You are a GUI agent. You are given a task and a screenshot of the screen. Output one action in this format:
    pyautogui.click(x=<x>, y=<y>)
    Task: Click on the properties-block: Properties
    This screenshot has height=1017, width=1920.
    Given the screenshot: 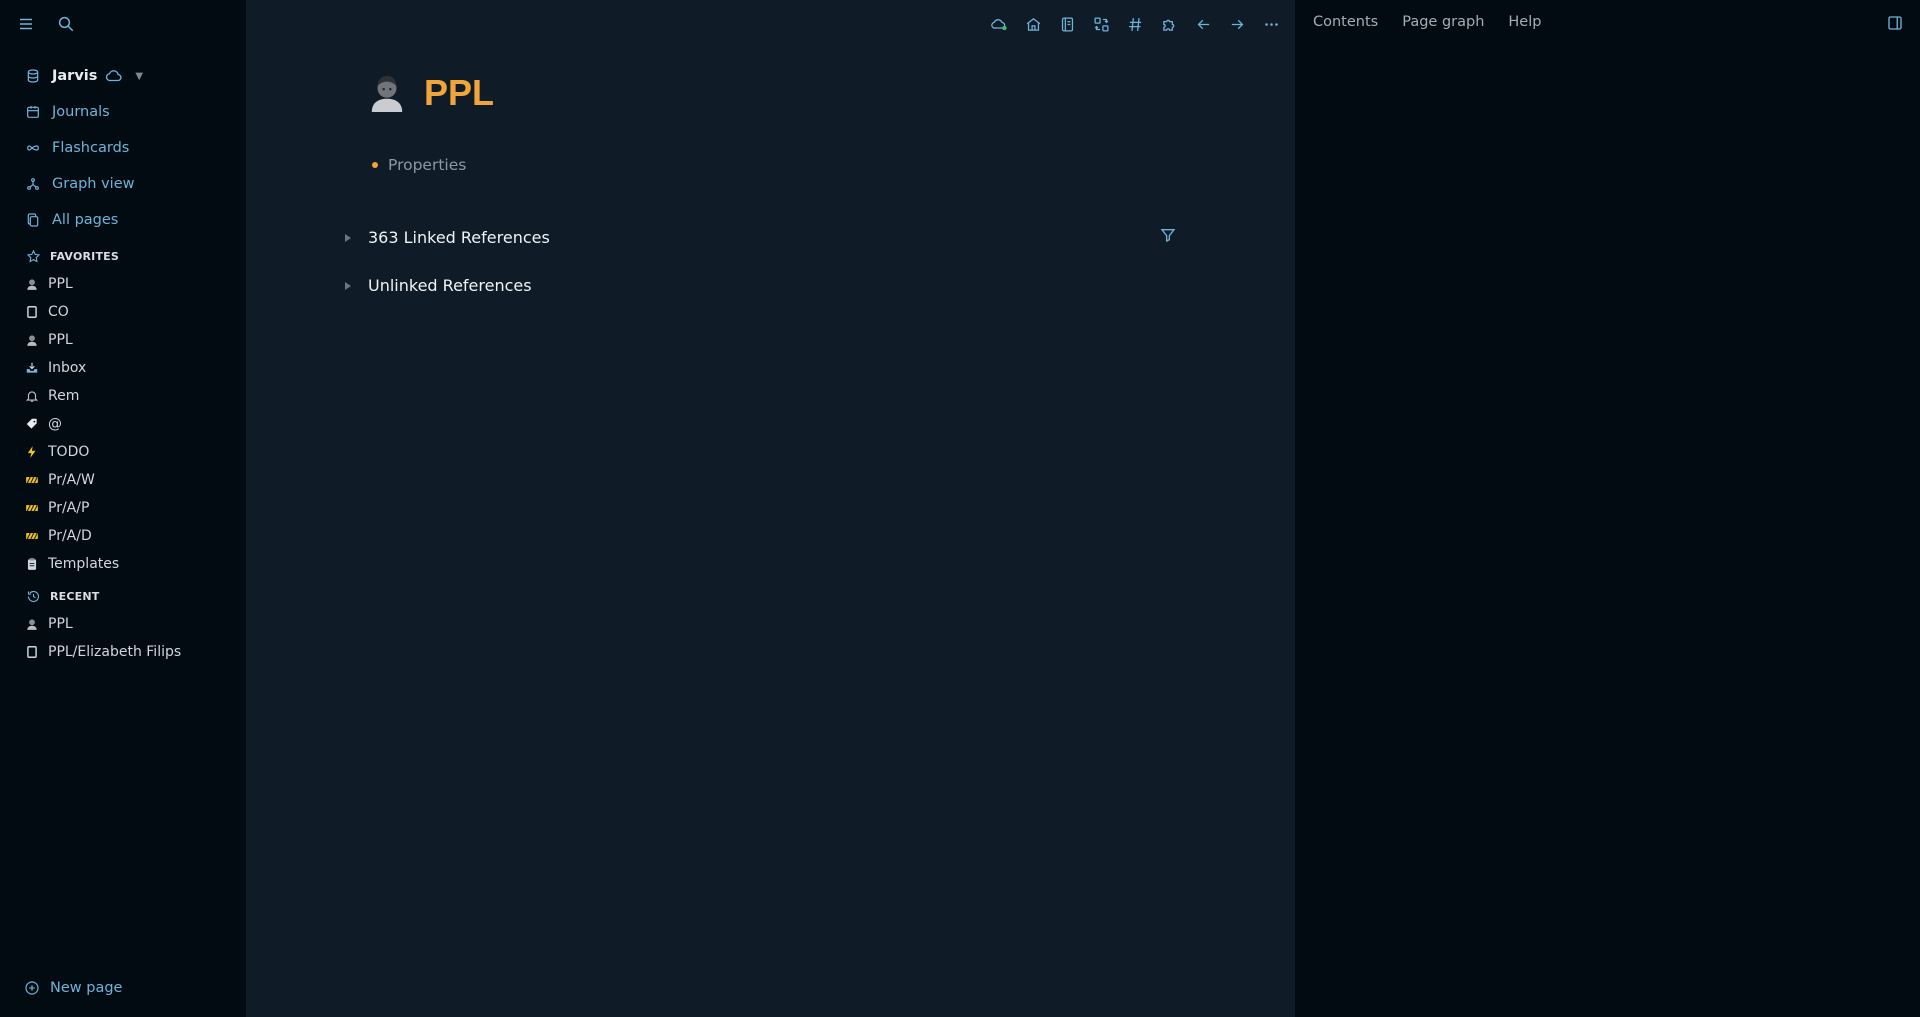 What is the action you would take?
    pyautogui.click(x=419, y=165)
    